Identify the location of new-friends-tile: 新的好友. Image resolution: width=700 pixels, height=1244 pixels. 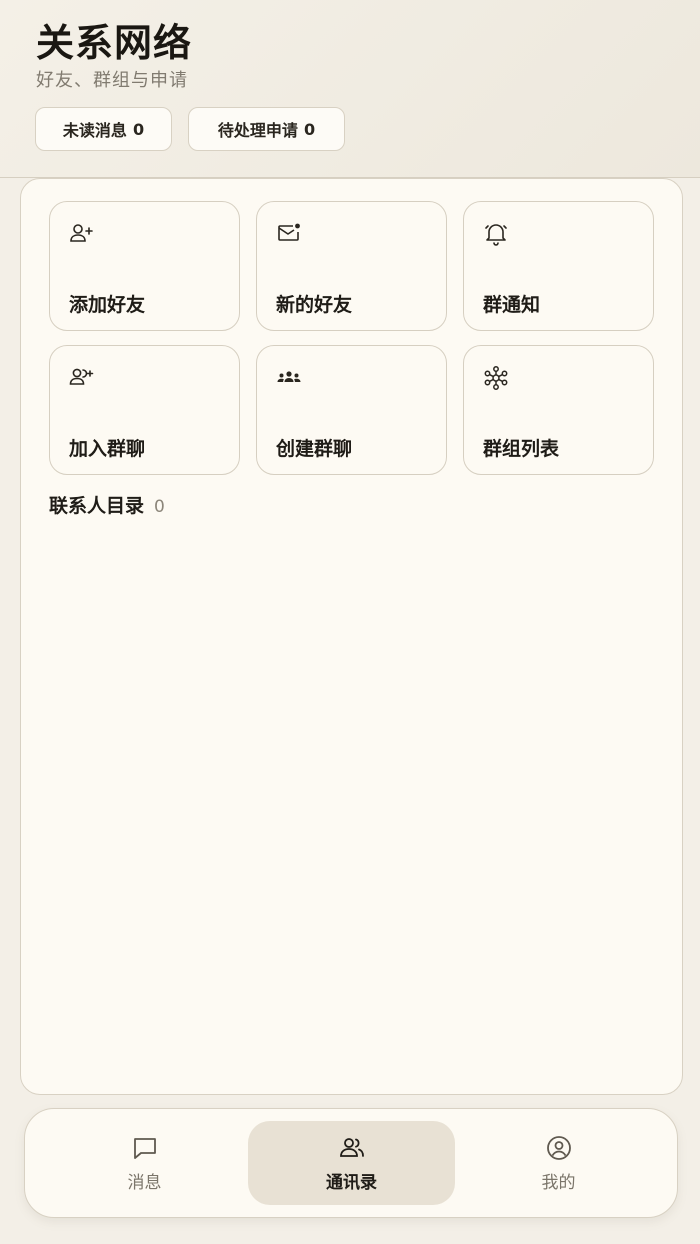
(351, 266).